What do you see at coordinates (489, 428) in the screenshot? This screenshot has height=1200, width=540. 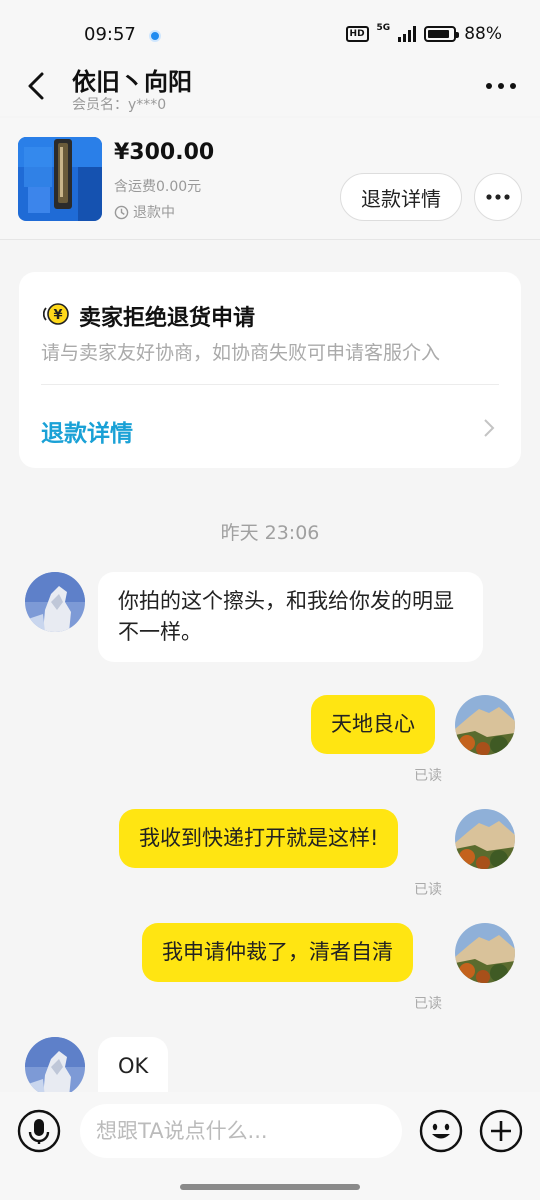 I see `chevron-right-icon` at bounding box center [489, 428].